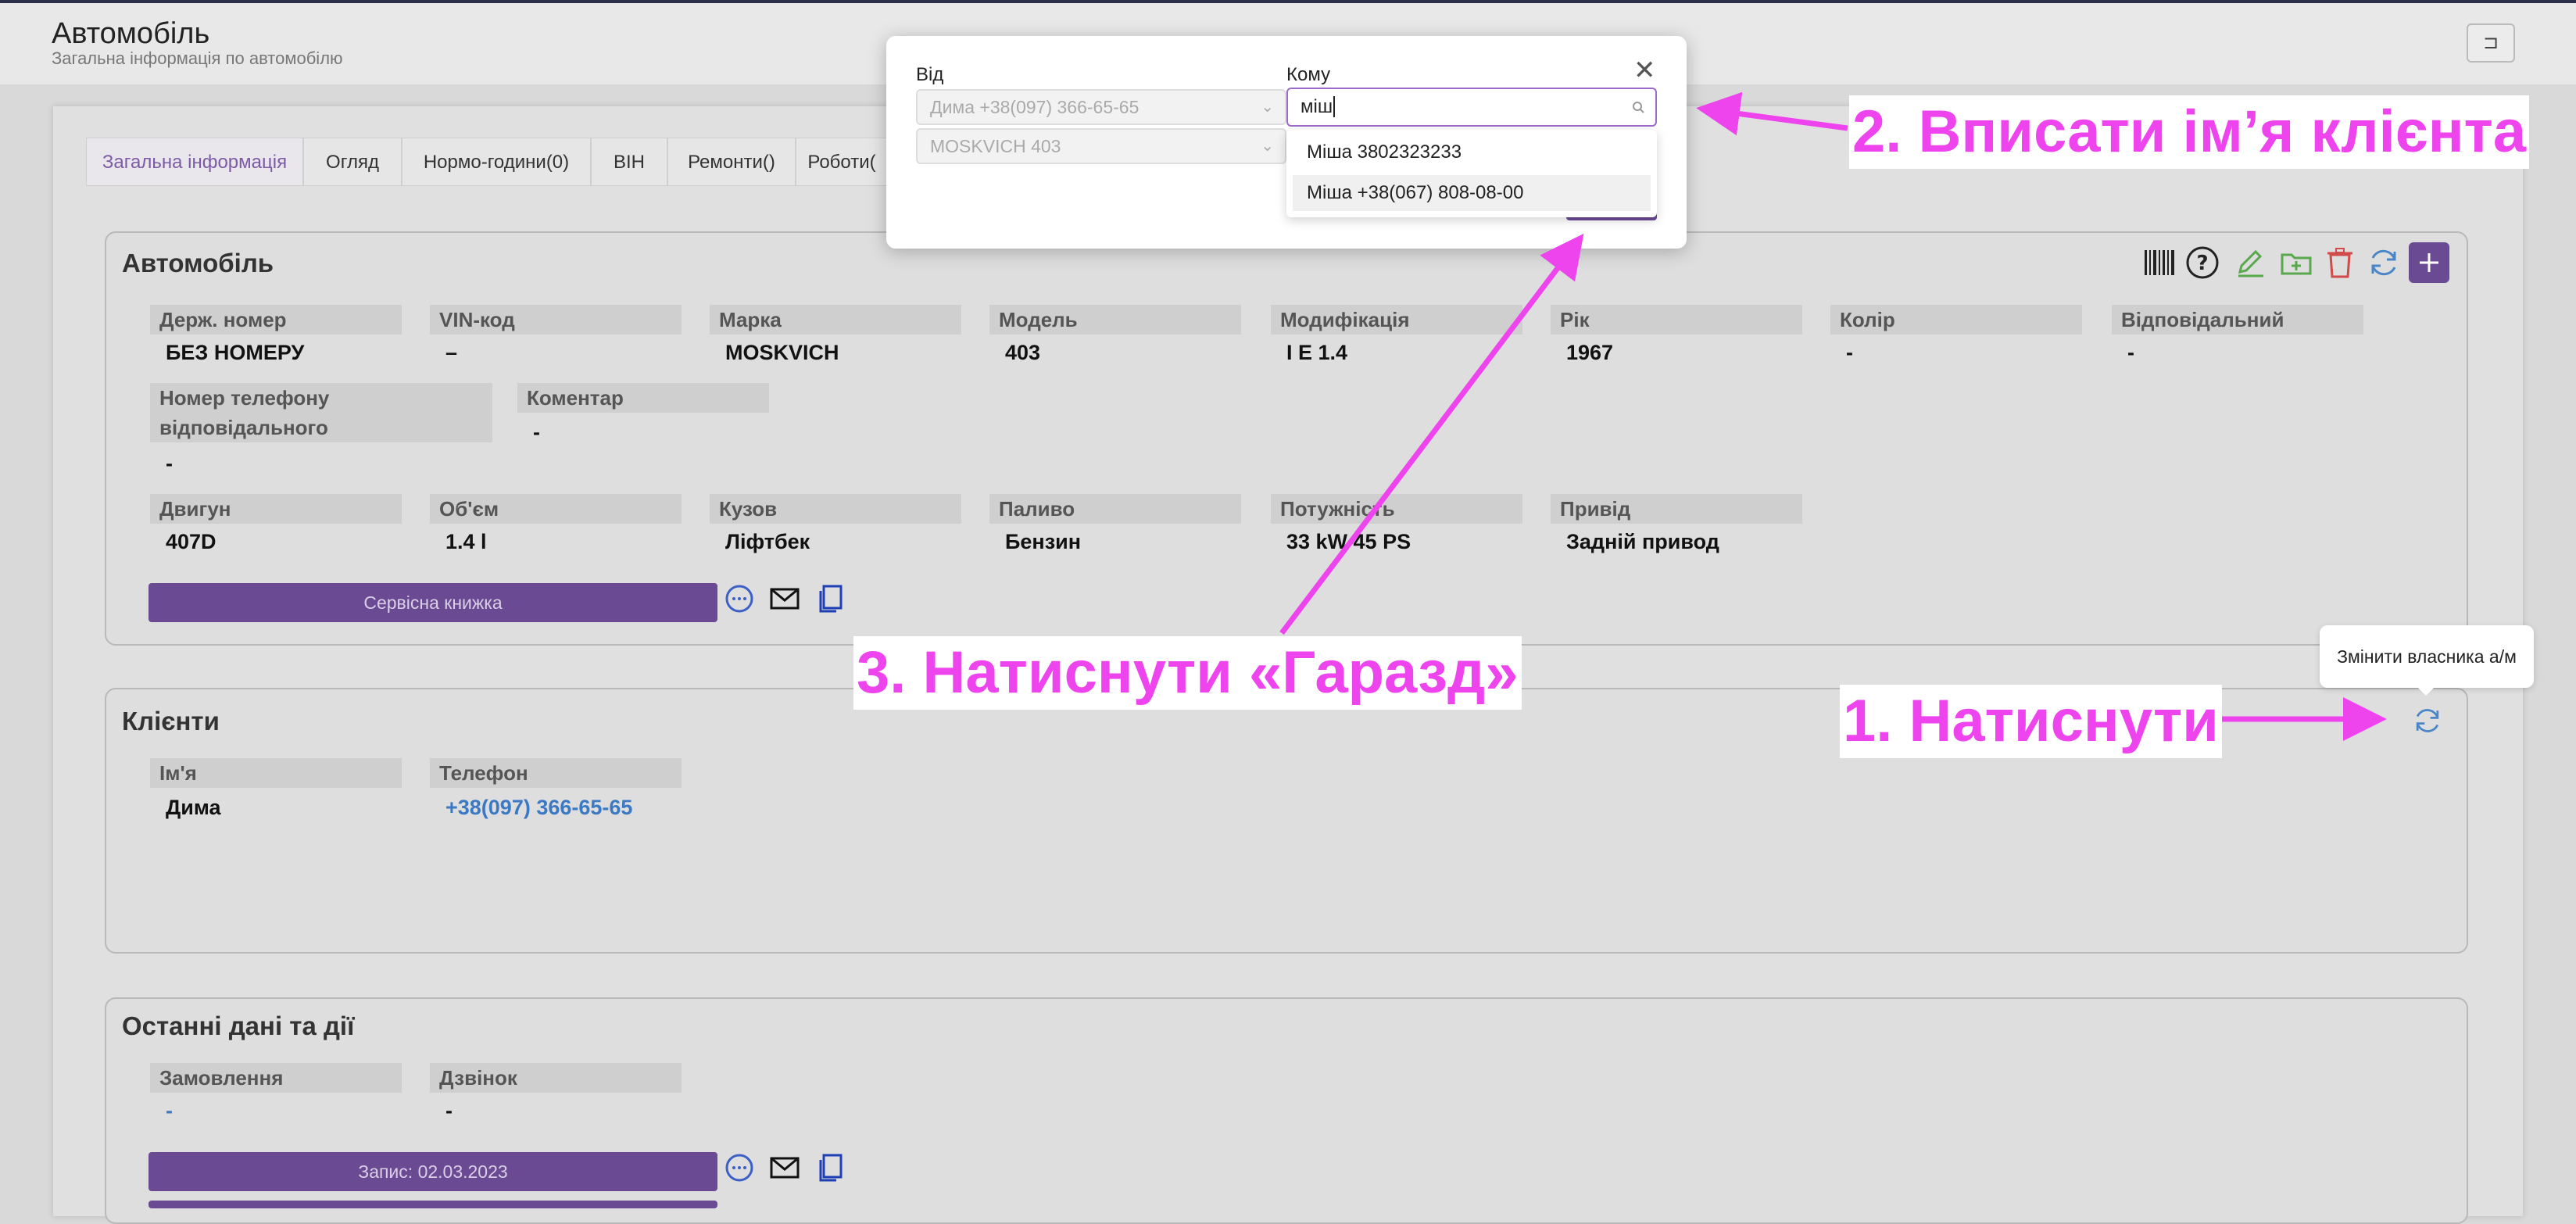 The width and height of the screenshot is (2576, 1224). What do you see at coordinates (1187, 673) in the screenshot?
I see `annotation-step-3: 3. Натиснути «Гаразд»` at bounding box center [1187, 673].